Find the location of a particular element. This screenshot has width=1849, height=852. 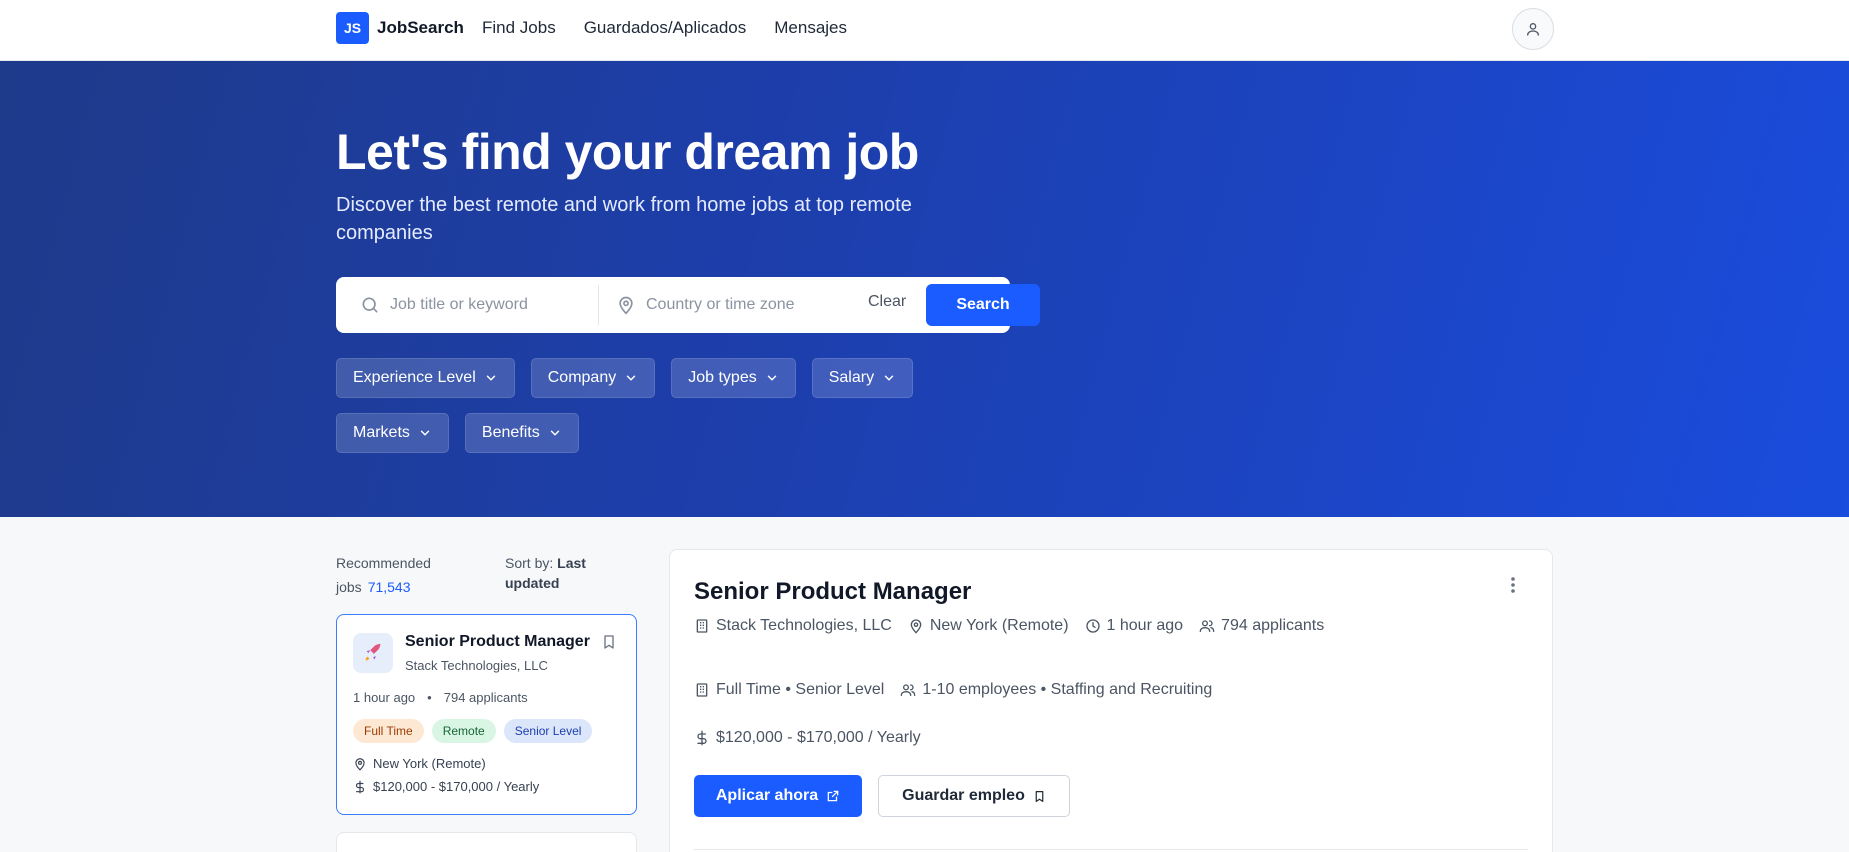

filter-label: Experience Level is located at coordinates (414, 377).